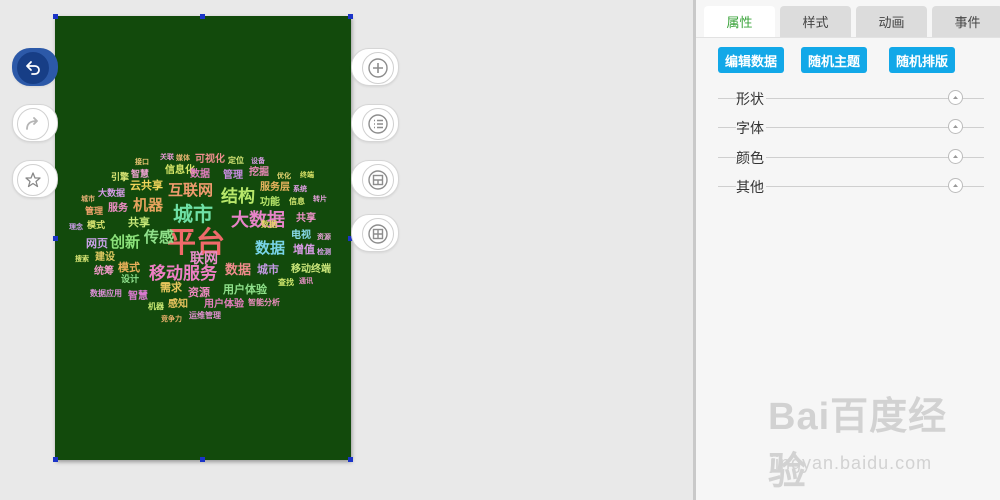 The image size is (1000, 500). I want to click on list-button, so click(375, 123).